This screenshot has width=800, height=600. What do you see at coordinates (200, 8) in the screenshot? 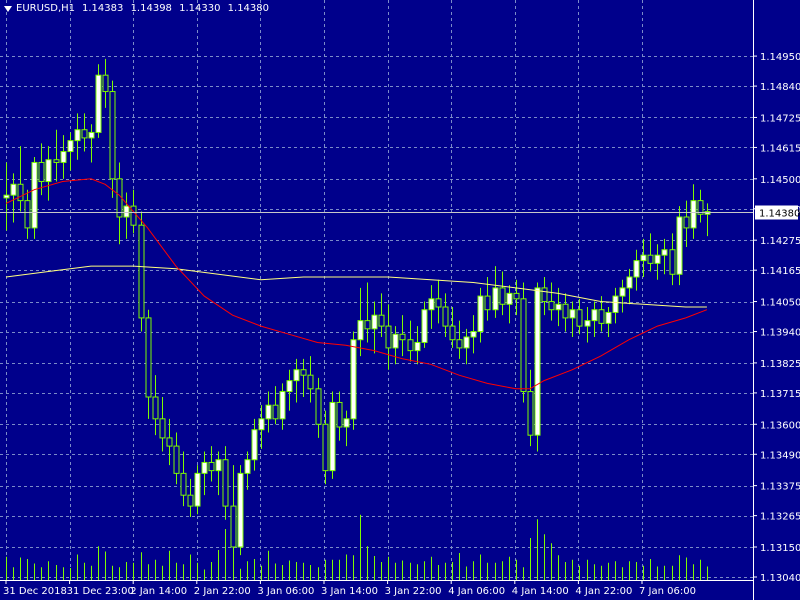
I see `low-value: 1.14330` at bounding box center [200, 8].